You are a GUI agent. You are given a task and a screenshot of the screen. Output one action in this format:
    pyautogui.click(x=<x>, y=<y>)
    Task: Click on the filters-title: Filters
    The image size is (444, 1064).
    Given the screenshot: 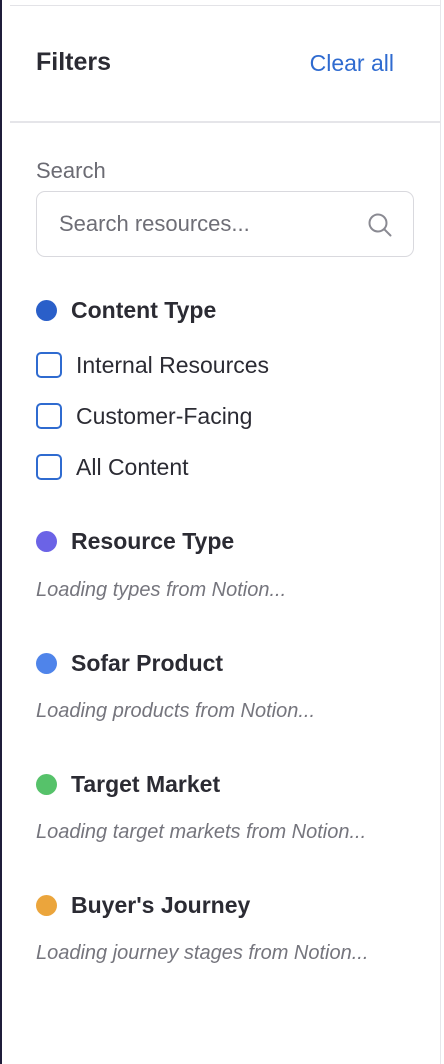 What is the action you would take?
    pyautogui.click(x=74, y=62)
    